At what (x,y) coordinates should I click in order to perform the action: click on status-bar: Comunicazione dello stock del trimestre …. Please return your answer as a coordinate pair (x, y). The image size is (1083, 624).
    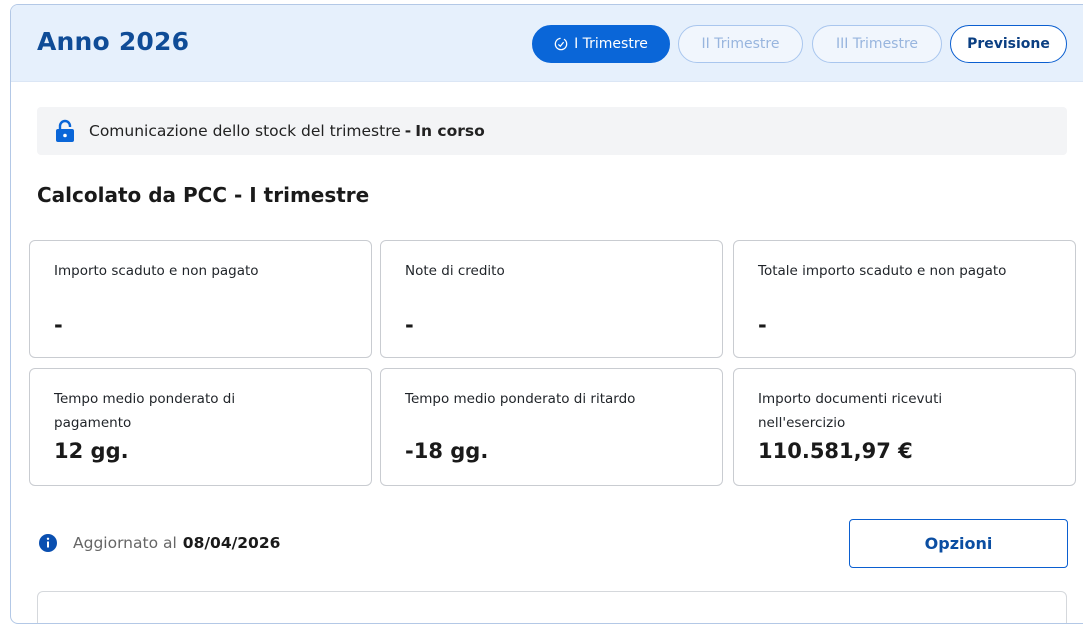
    Looking at the image, I should click on (552, 131).